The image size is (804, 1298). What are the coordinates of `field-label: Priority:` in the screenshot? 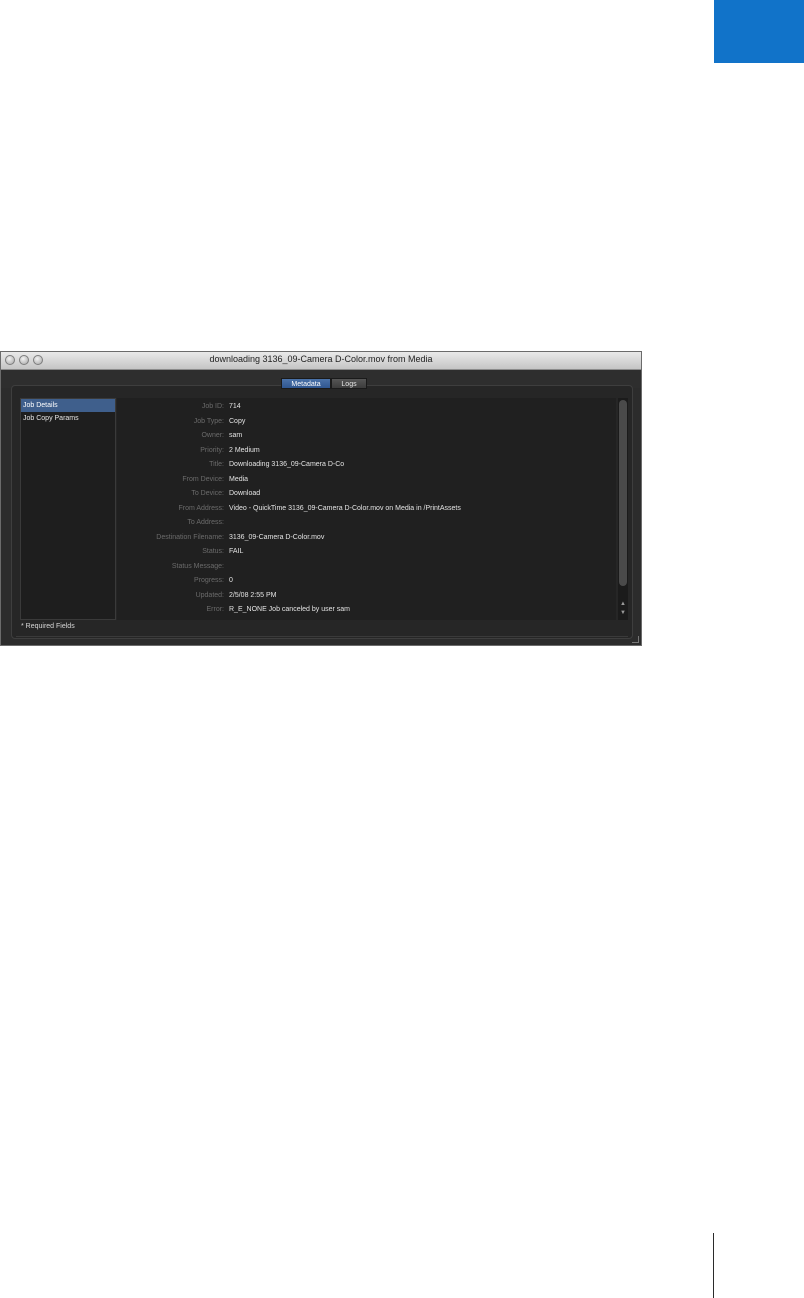 It's located at (212, 450).